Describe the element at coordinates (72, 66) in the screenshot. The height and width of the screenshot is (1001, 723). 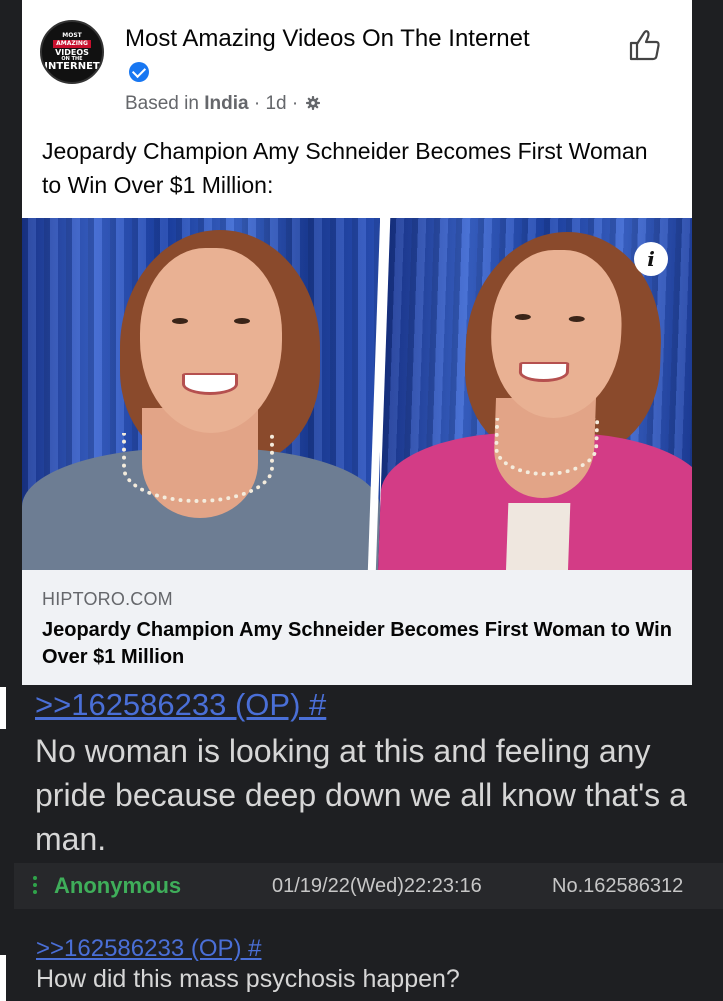
I see `logo-text: INTERNET` at that location.